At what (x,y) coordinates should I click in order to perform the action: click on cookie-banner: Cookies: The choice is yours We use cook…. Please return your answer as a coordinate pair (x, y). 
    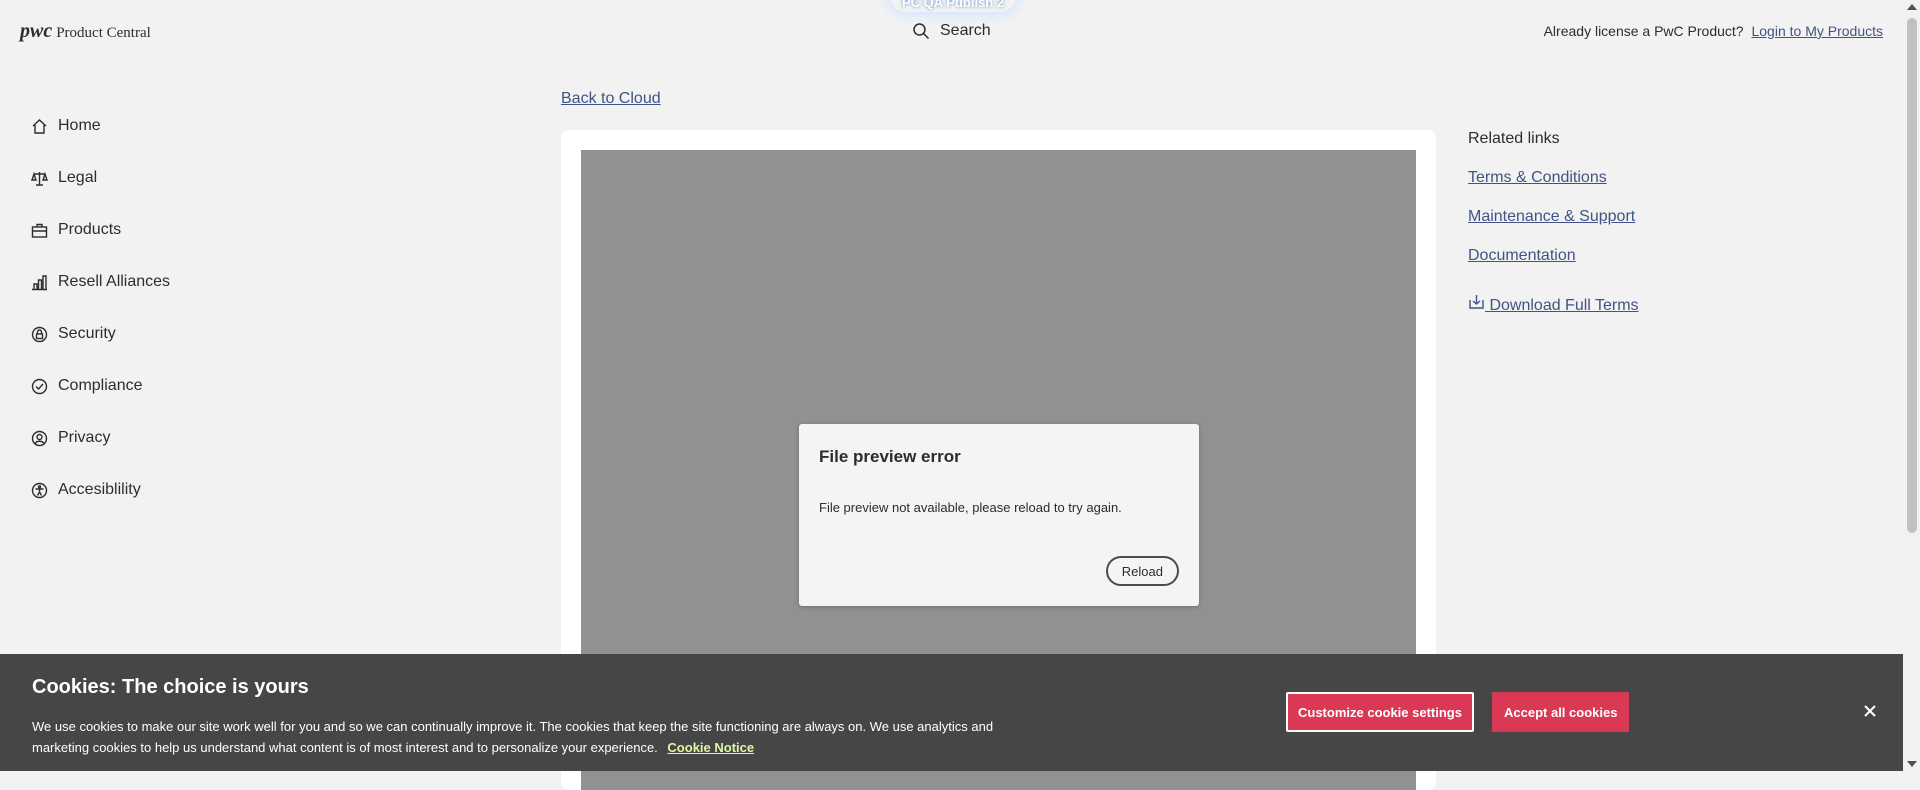
    Looking at the image, I should click on (951, 712).